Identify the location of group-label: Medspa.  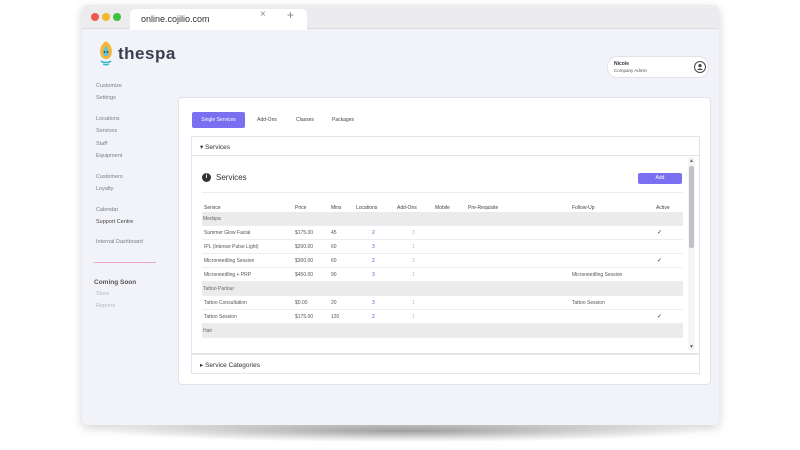
(212, 219).